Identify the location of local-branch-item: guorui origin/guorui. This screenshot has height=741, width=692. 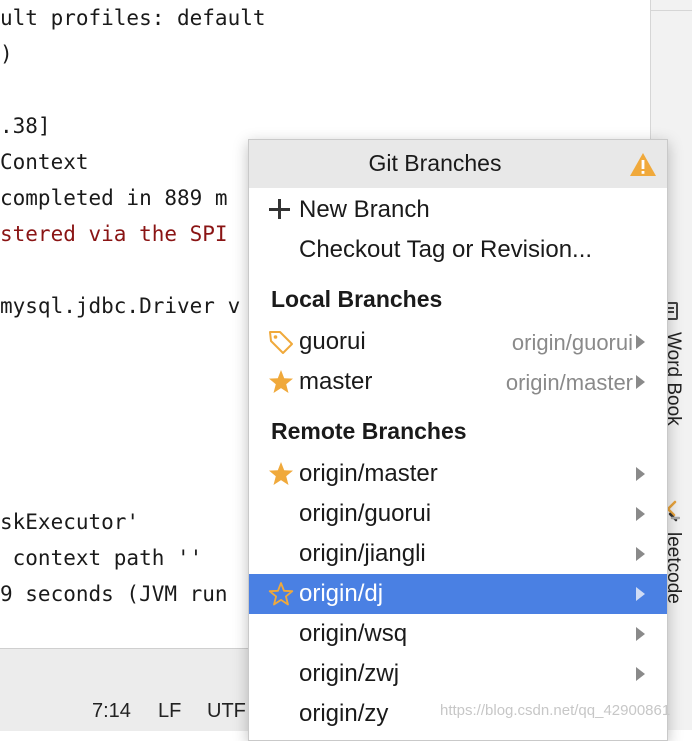
(458, 342).